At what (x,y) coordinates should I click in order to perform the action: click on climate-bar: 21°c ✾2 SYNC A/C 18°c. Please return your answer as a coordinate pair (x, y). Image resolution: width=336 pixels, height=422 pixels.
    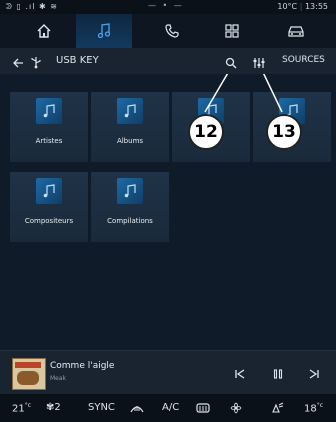
    Looking at the image, I should click on (168, 408).